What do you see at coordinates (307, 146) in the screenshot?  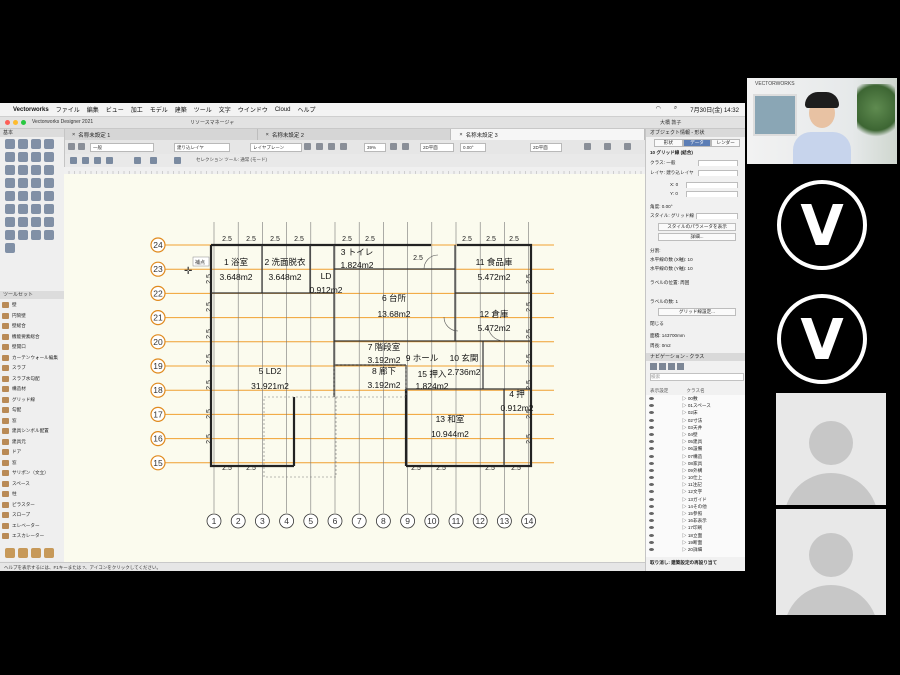 I see `render-icon` at bounding box center [307, 146].